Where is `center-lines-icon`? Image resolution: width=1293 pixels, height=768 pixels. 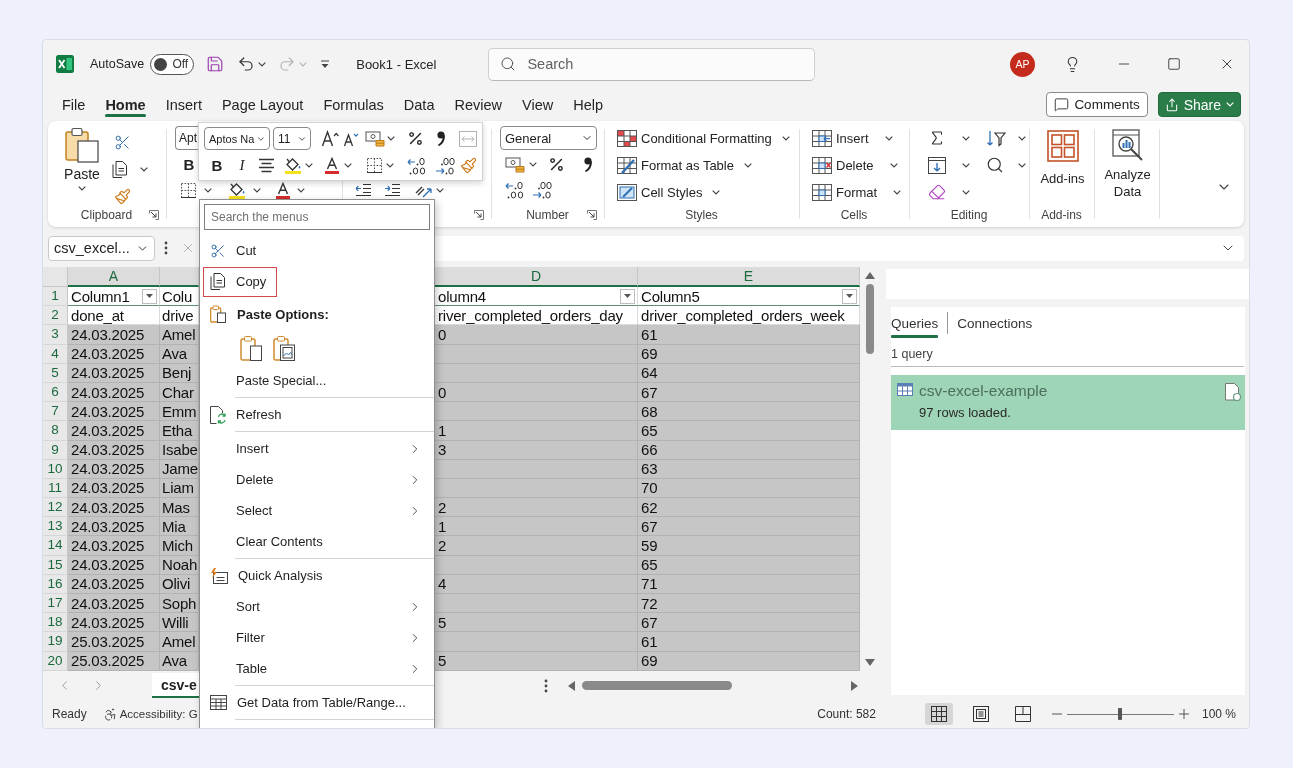 center-lines-icon is located at coordinates (266, 165).